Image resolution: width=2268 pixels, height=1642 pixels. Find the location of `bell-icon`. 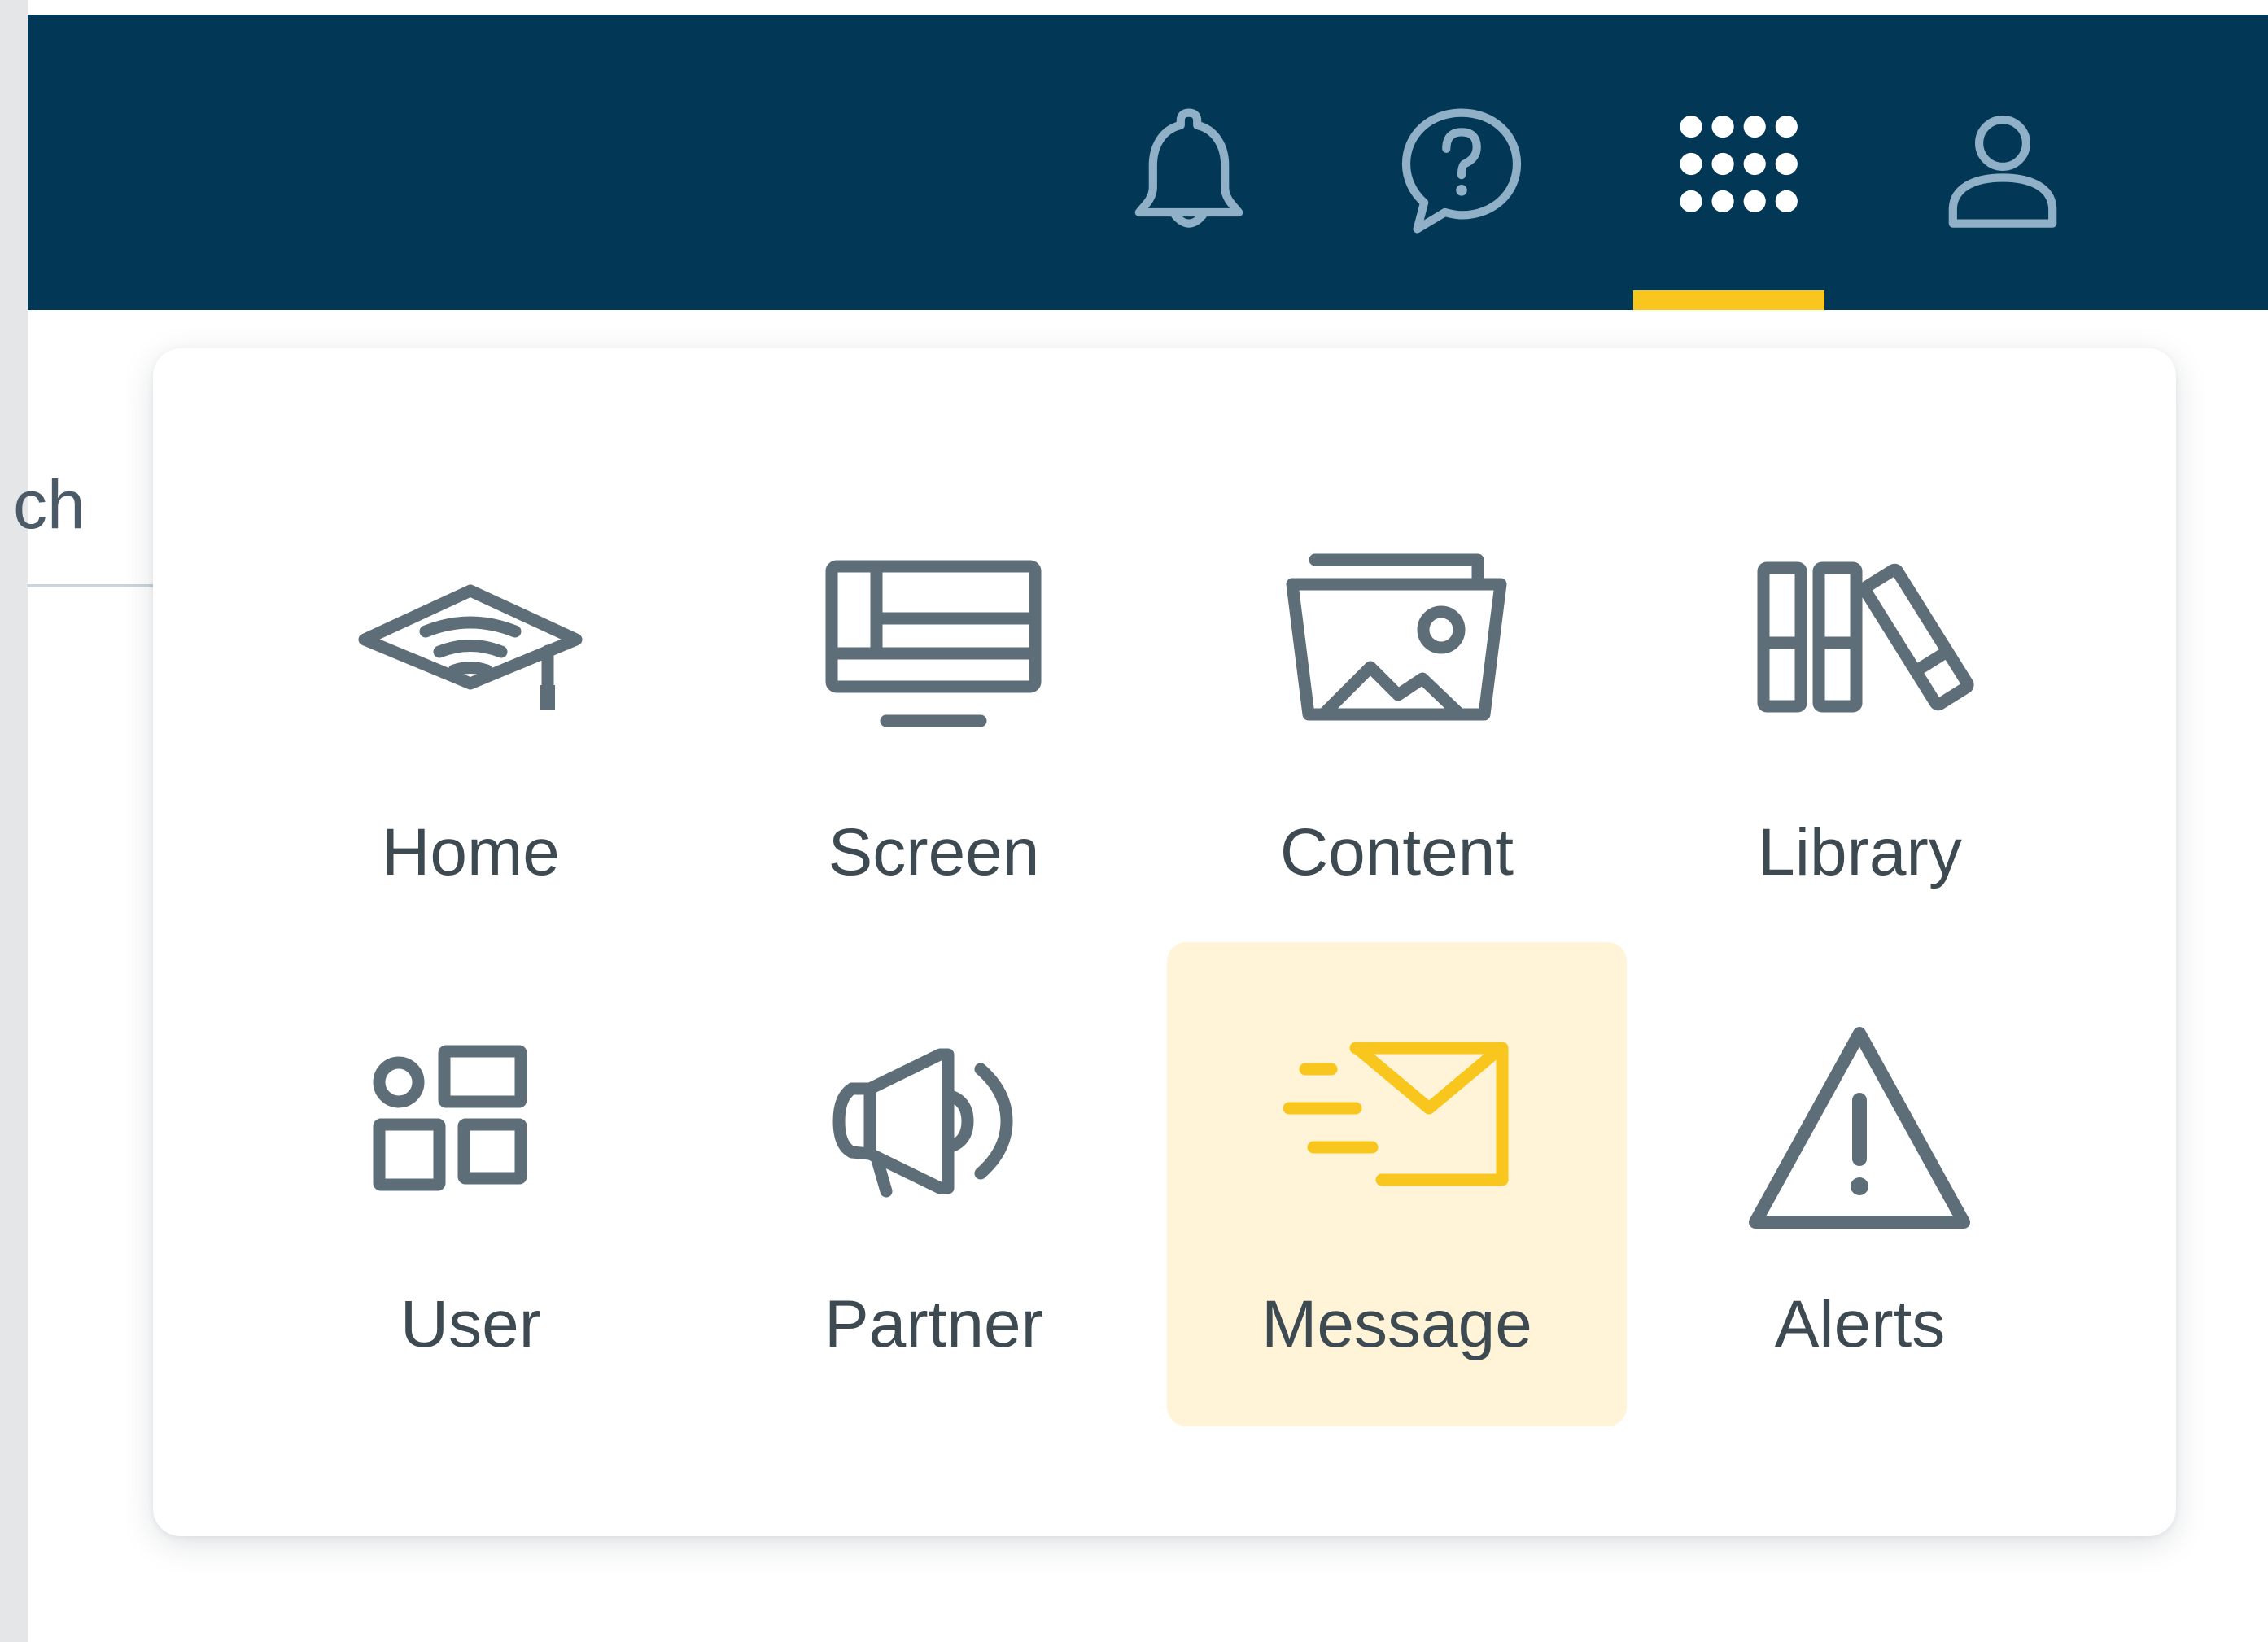

bell-icon is located at coordinates (1188, 168).